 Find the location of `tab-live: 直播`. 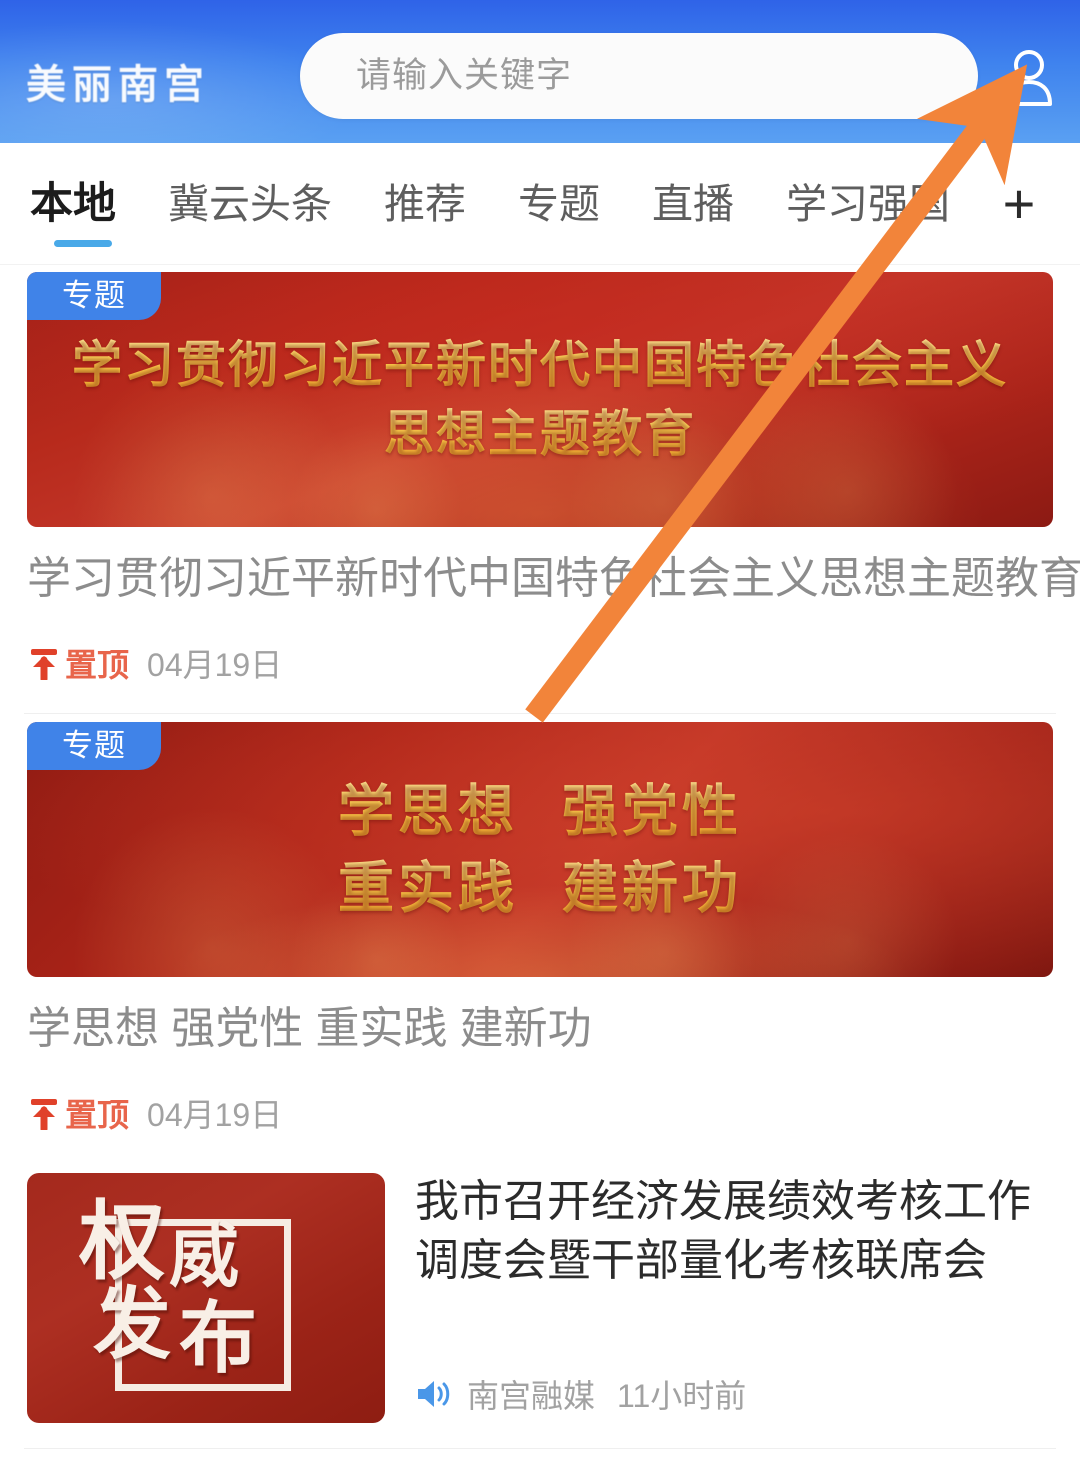

tab-live: 直播 is located at coordinates (693, 204).